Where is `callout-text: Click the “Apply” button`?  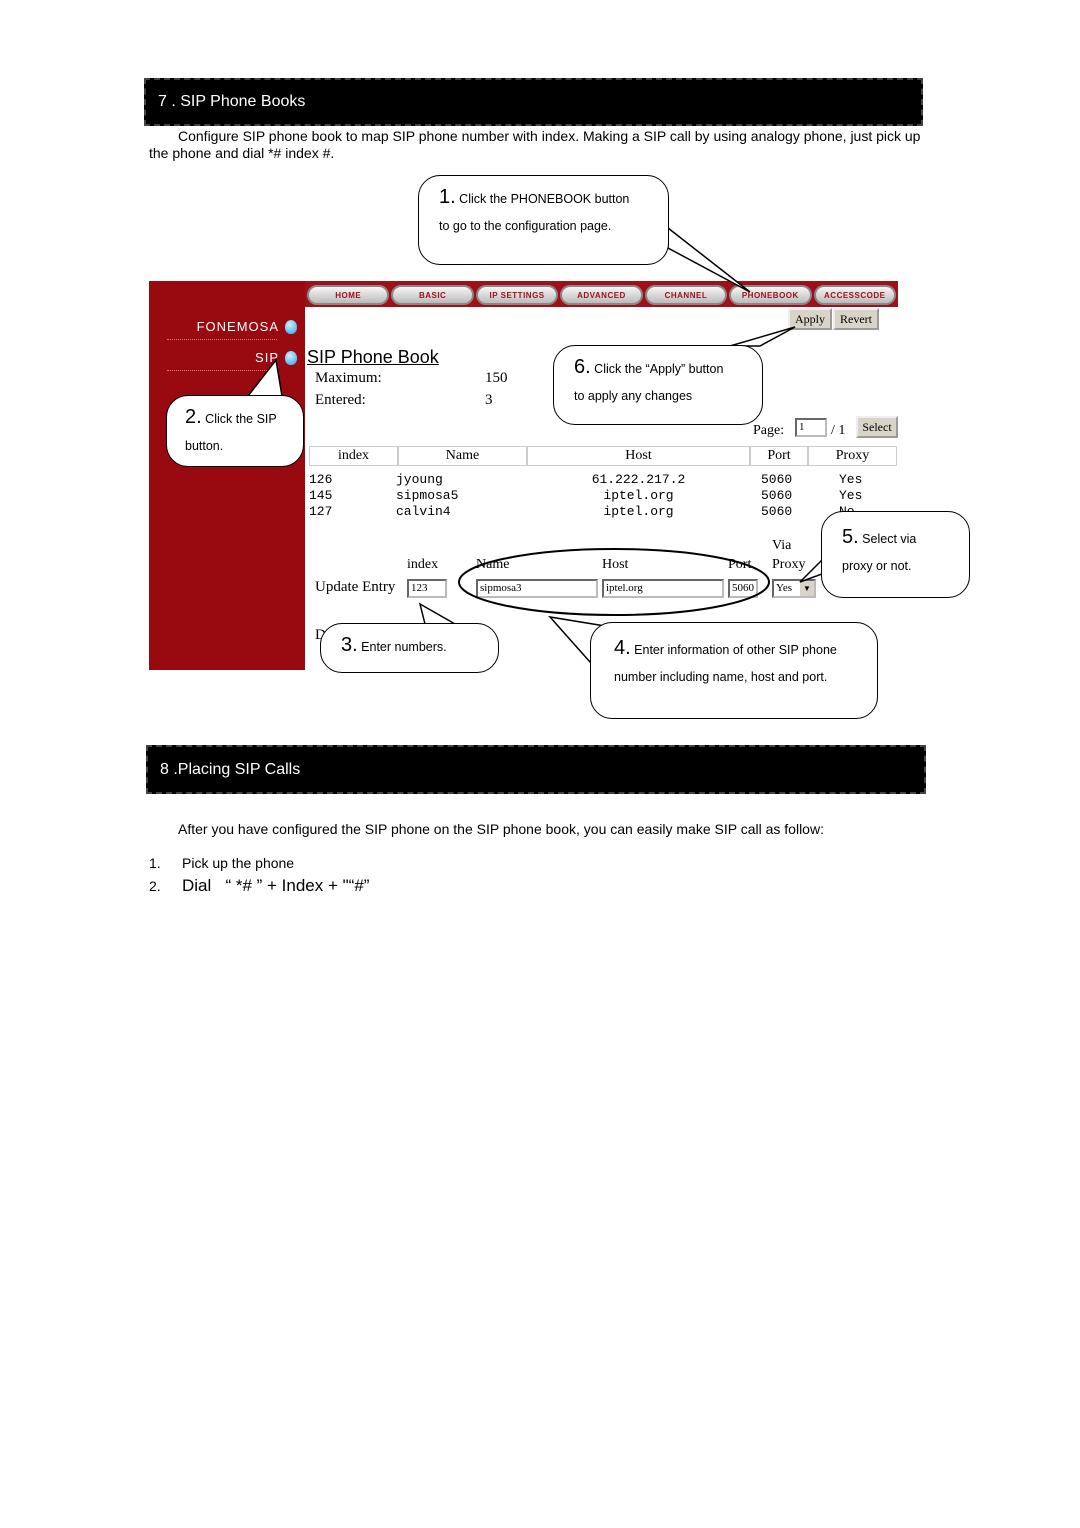 callout-text: Click the “Apply” button is located at coordinates (659, 369).